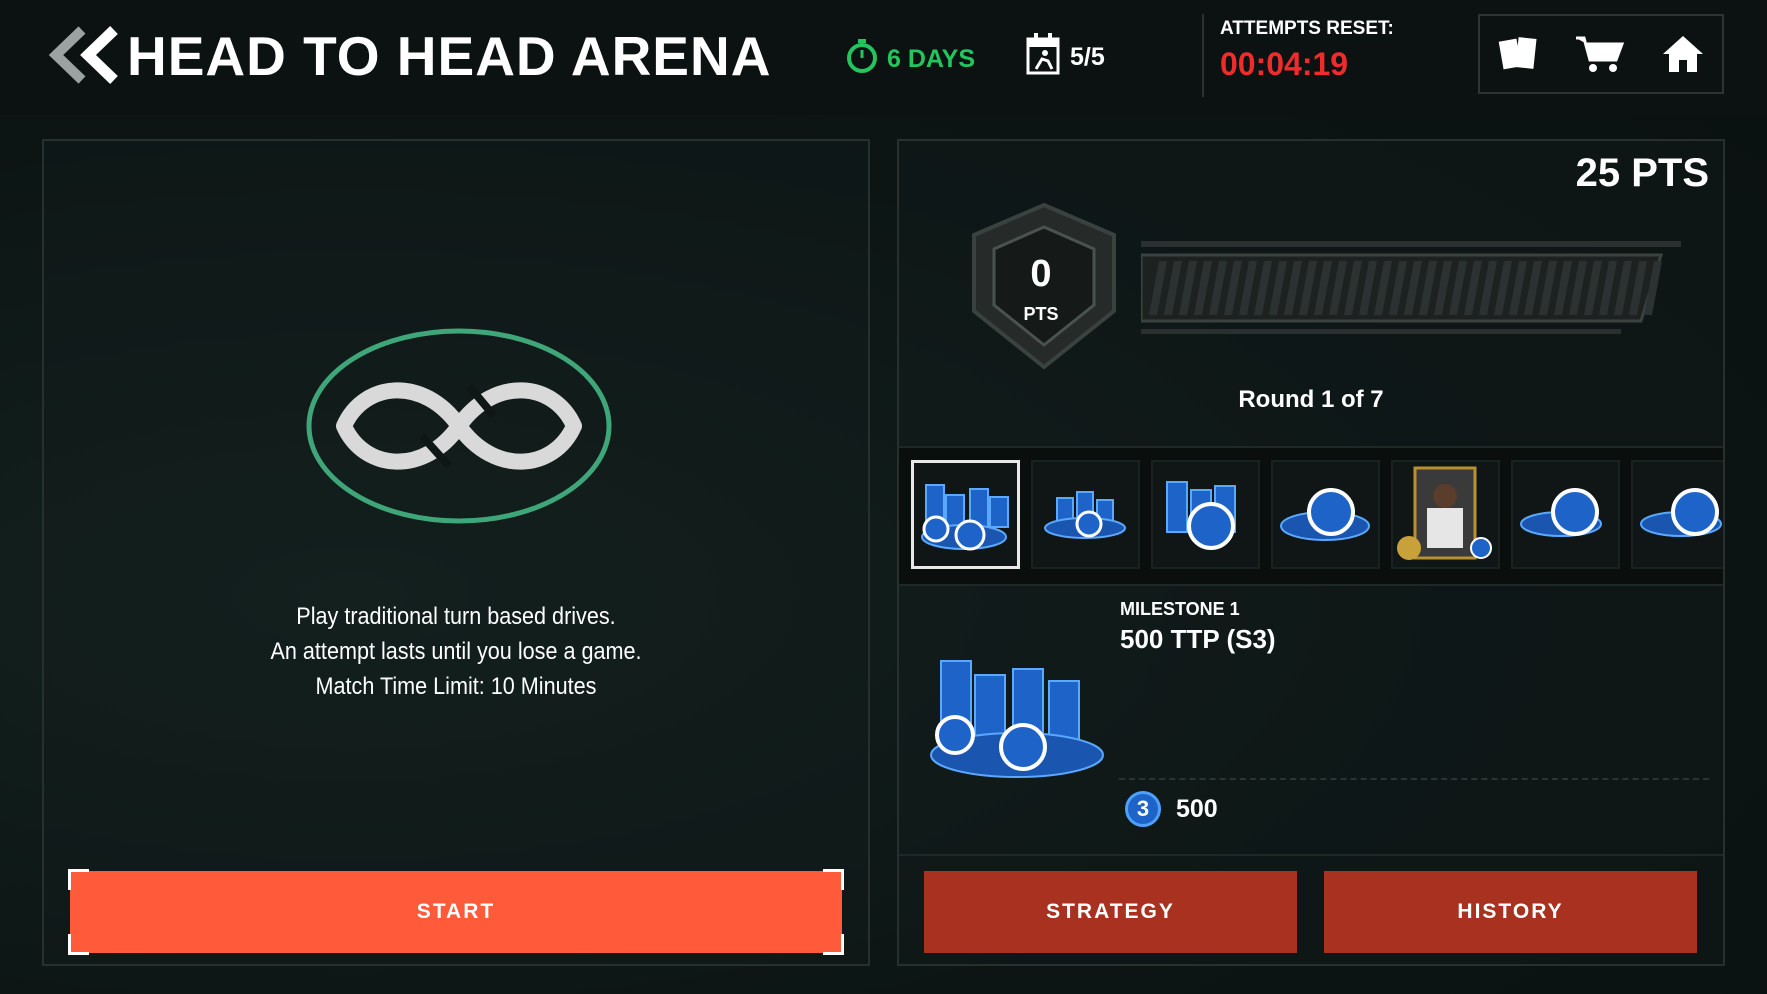  Describe the element at coordinates (1414, 779) in the screenshot. I see `milestone-divider` at that location.